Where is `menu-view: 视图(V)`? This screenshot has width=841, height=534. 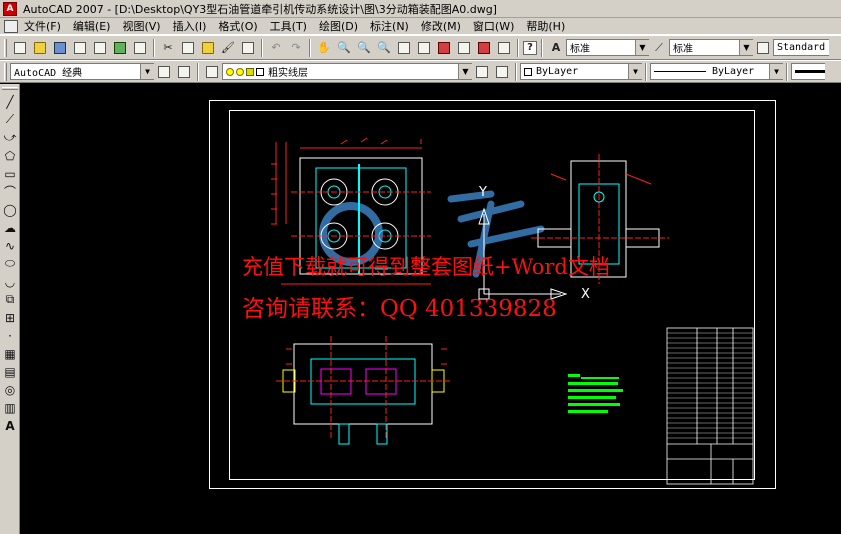
menu-view: 视图(V) is located at coordinates (141, 26).